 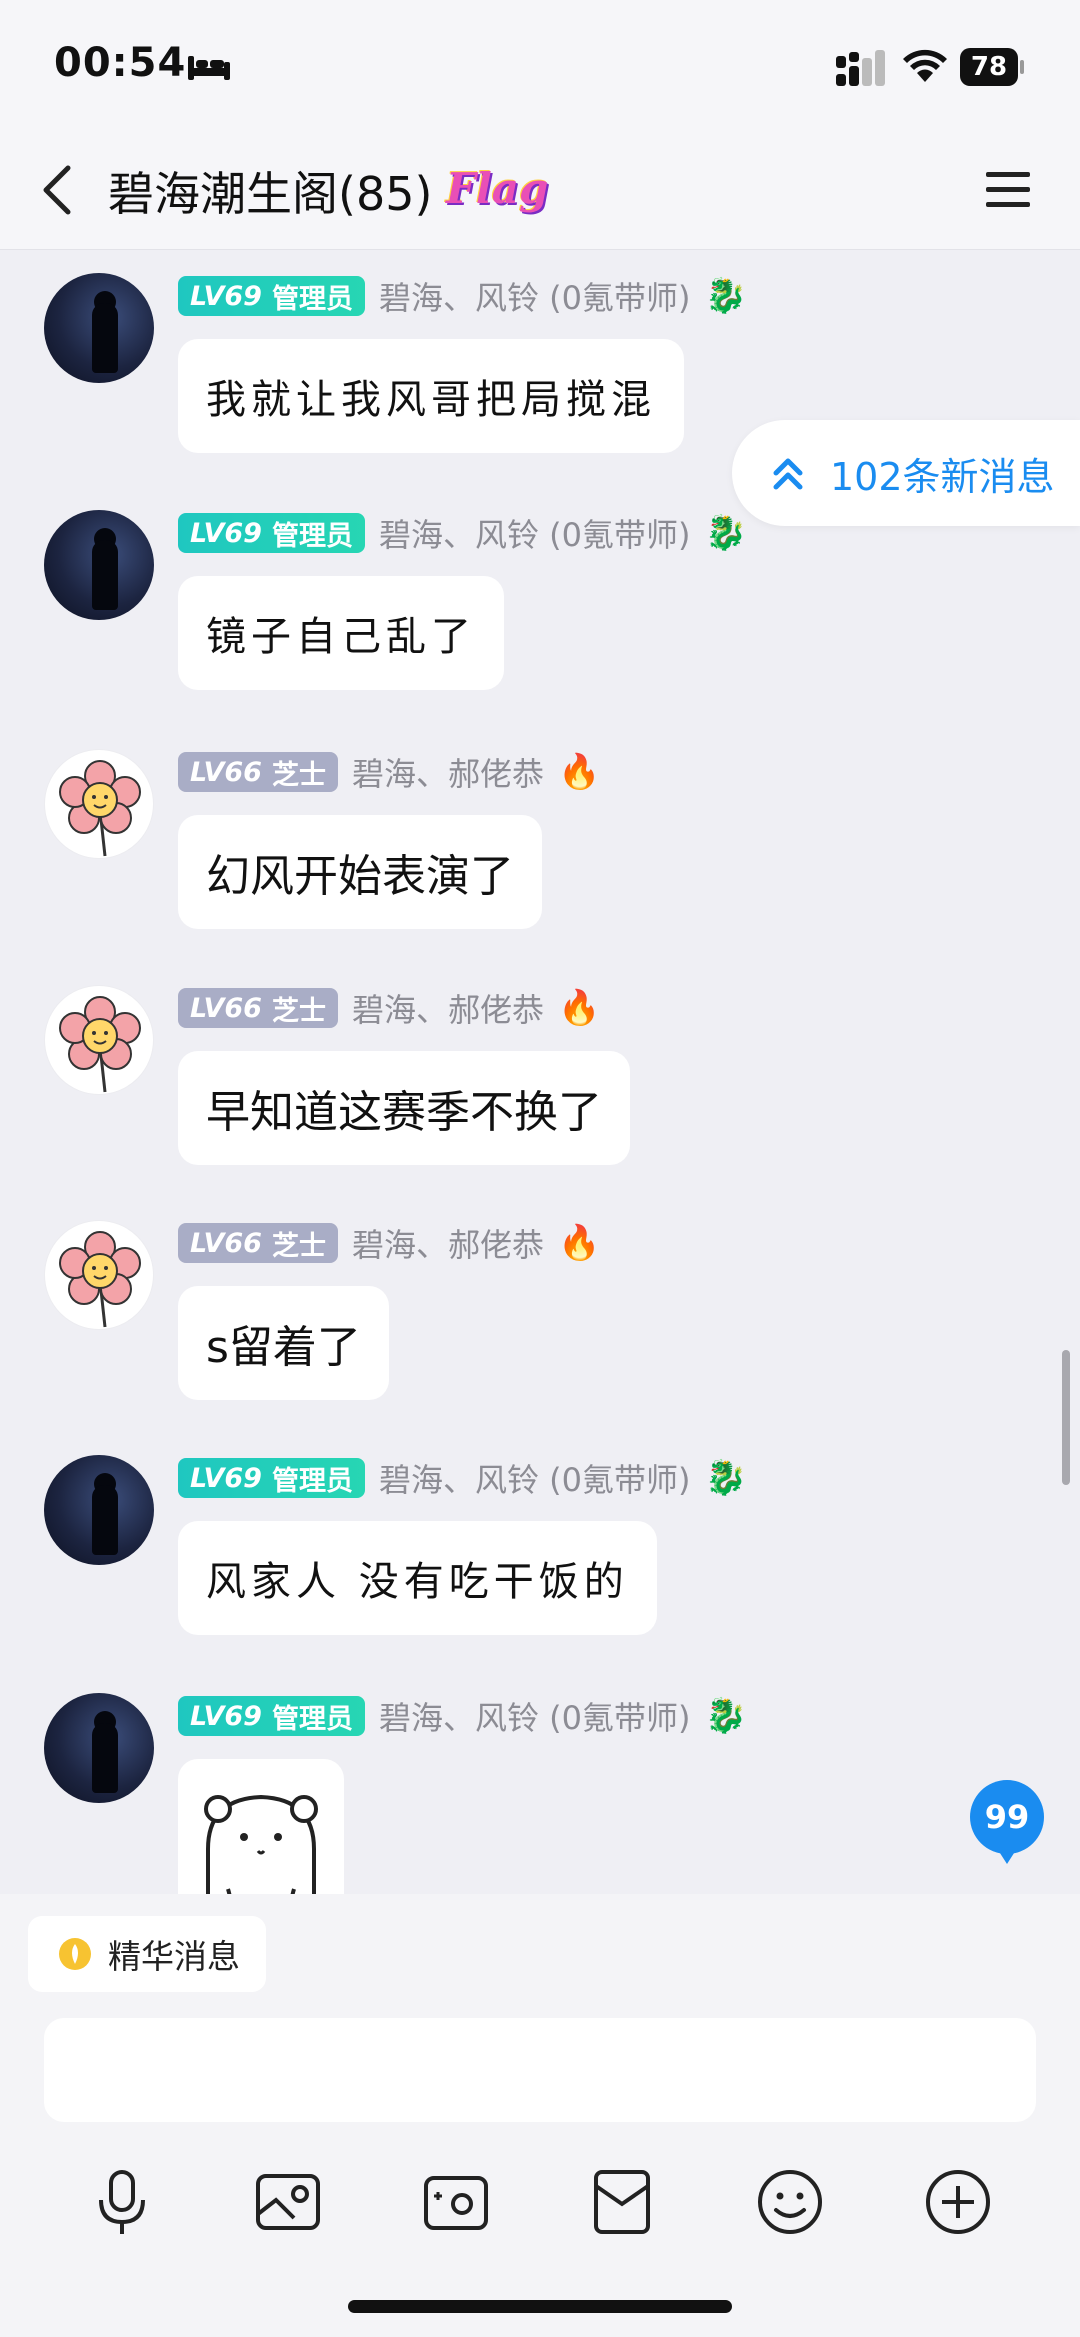 What do you see at coordinates (540, 2070) in the screenshot?
I see `message-input` at bounding box center [540, 2070].